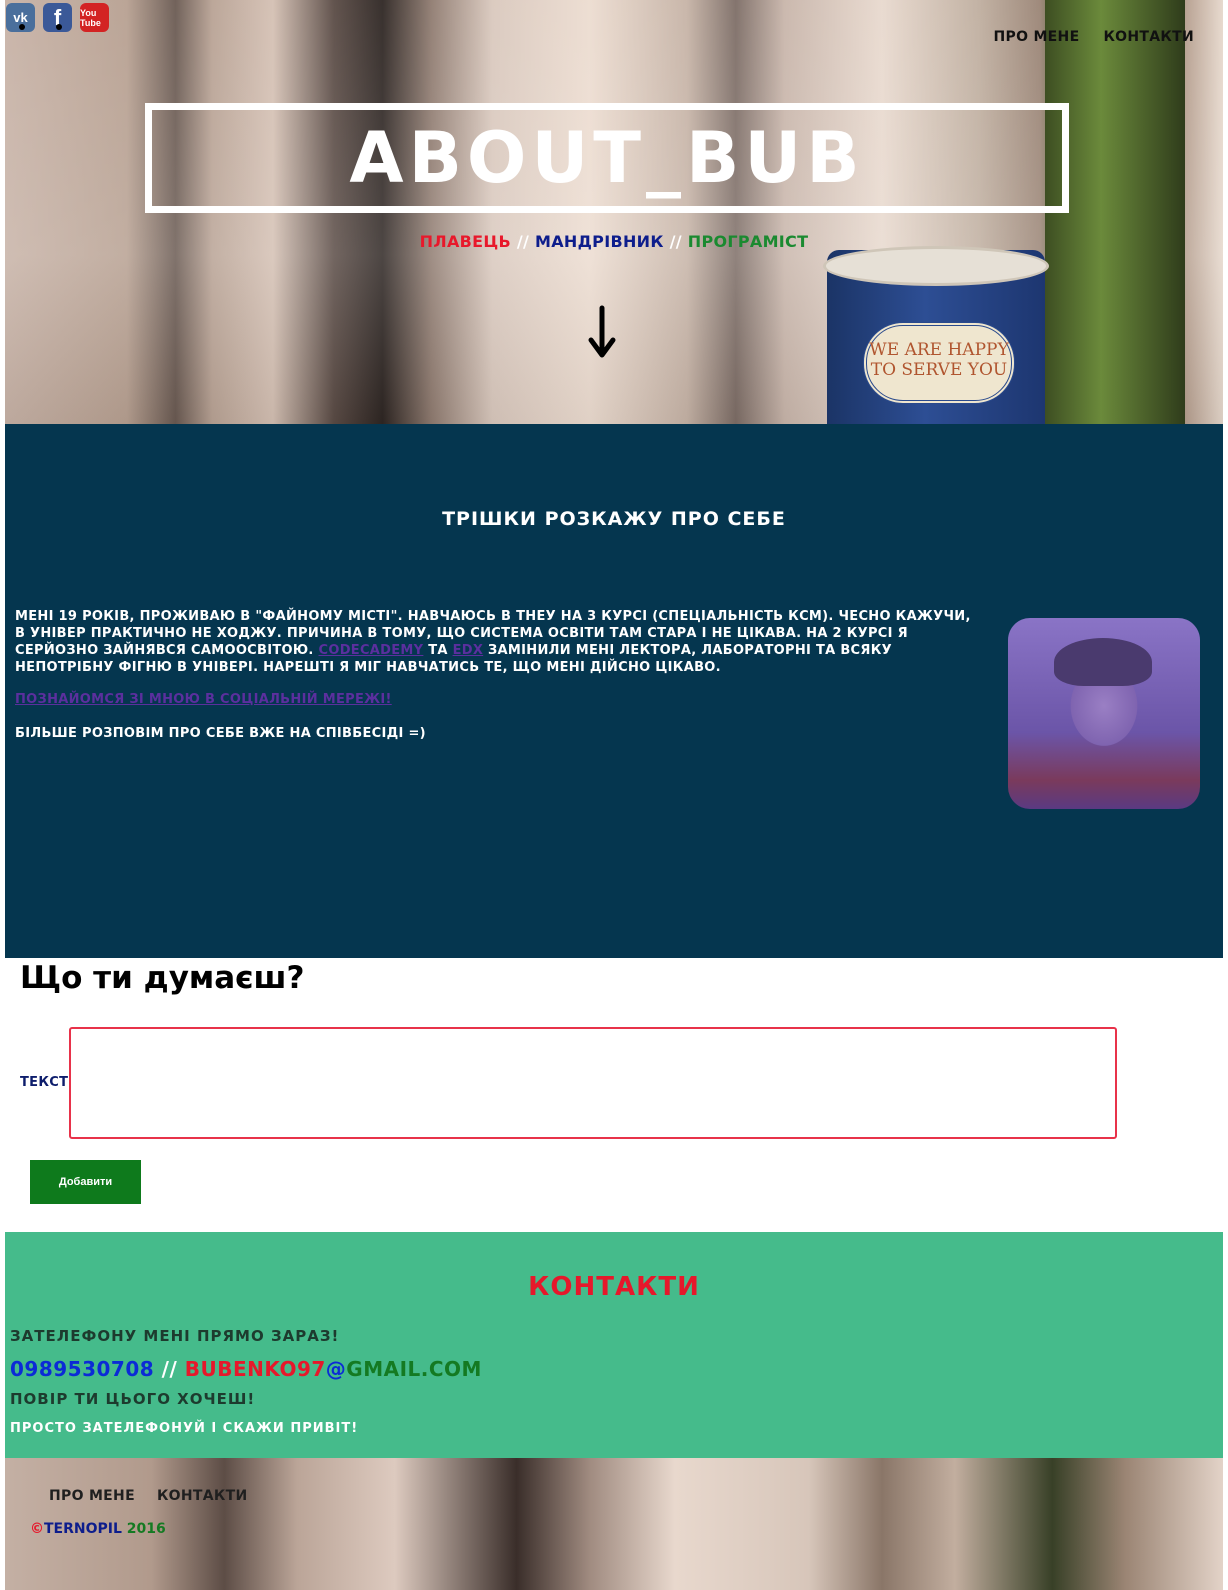 This screenshot has height=1590, width=1228. Describe the element at coordinates (593, 1083) in the screenshot. I see `comment-textarea` at that location.